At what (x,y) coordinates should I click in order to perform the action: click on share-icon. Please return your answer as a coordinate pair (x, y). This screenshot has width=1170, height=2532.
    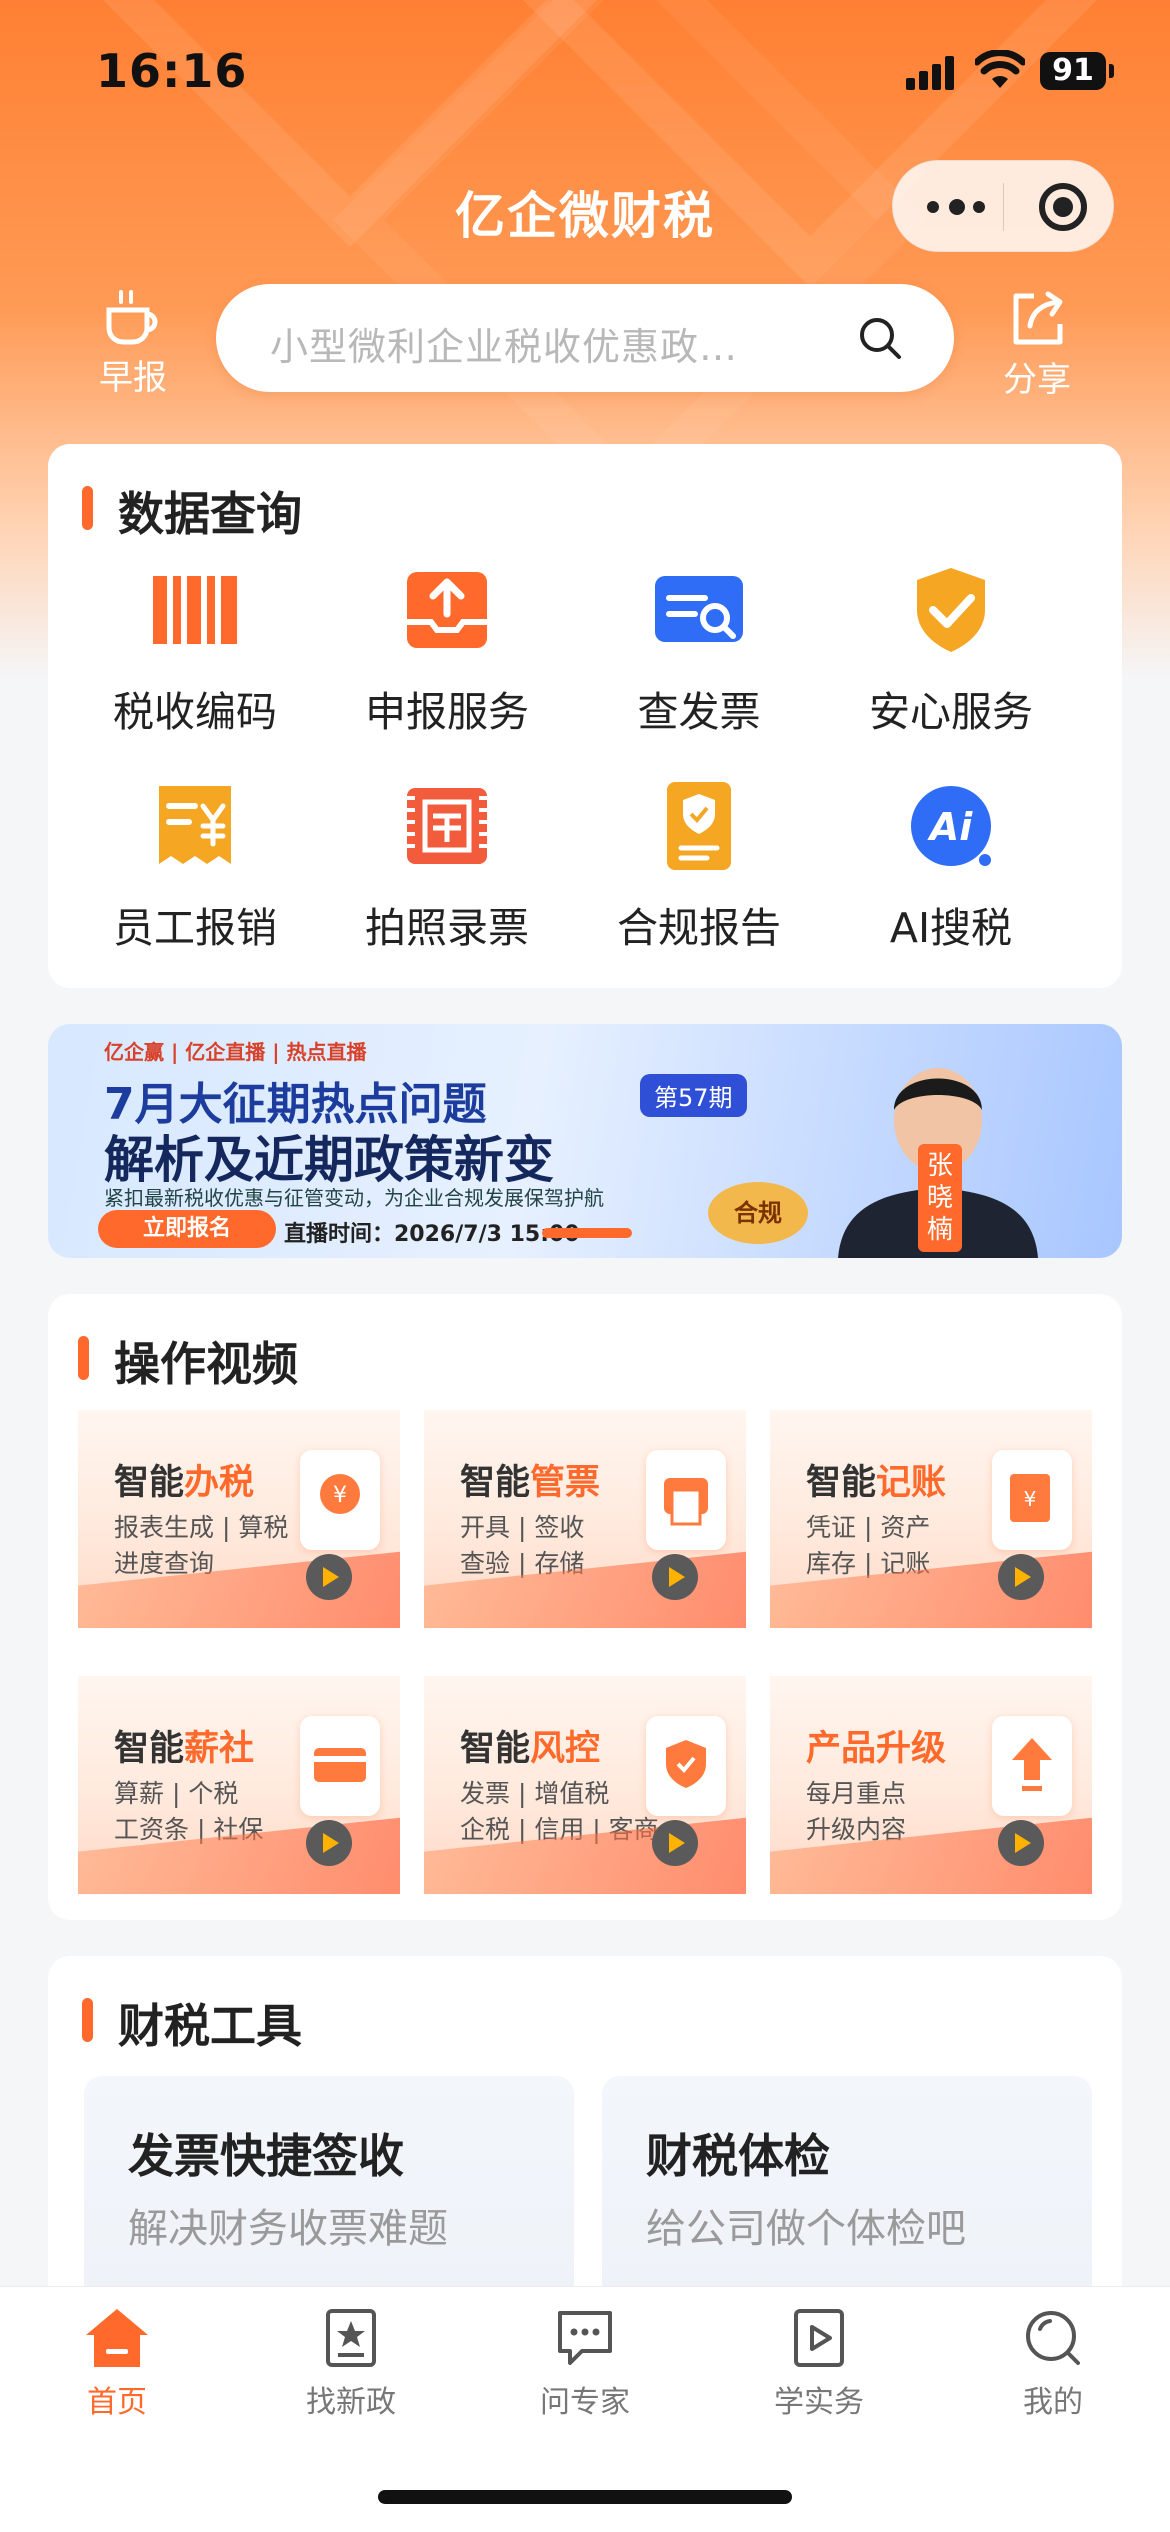
    Looking at the image, I should click on (1038, 318).